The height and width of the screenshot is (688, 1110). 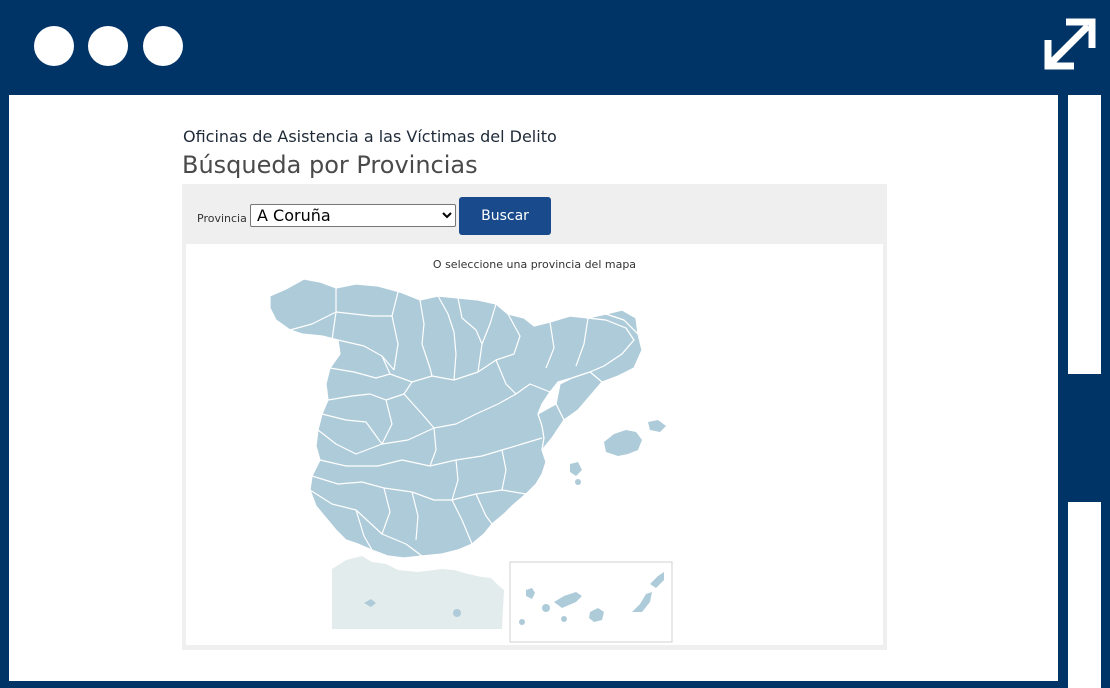 I want to click on balearic-islands, so click(x=618, y=452).